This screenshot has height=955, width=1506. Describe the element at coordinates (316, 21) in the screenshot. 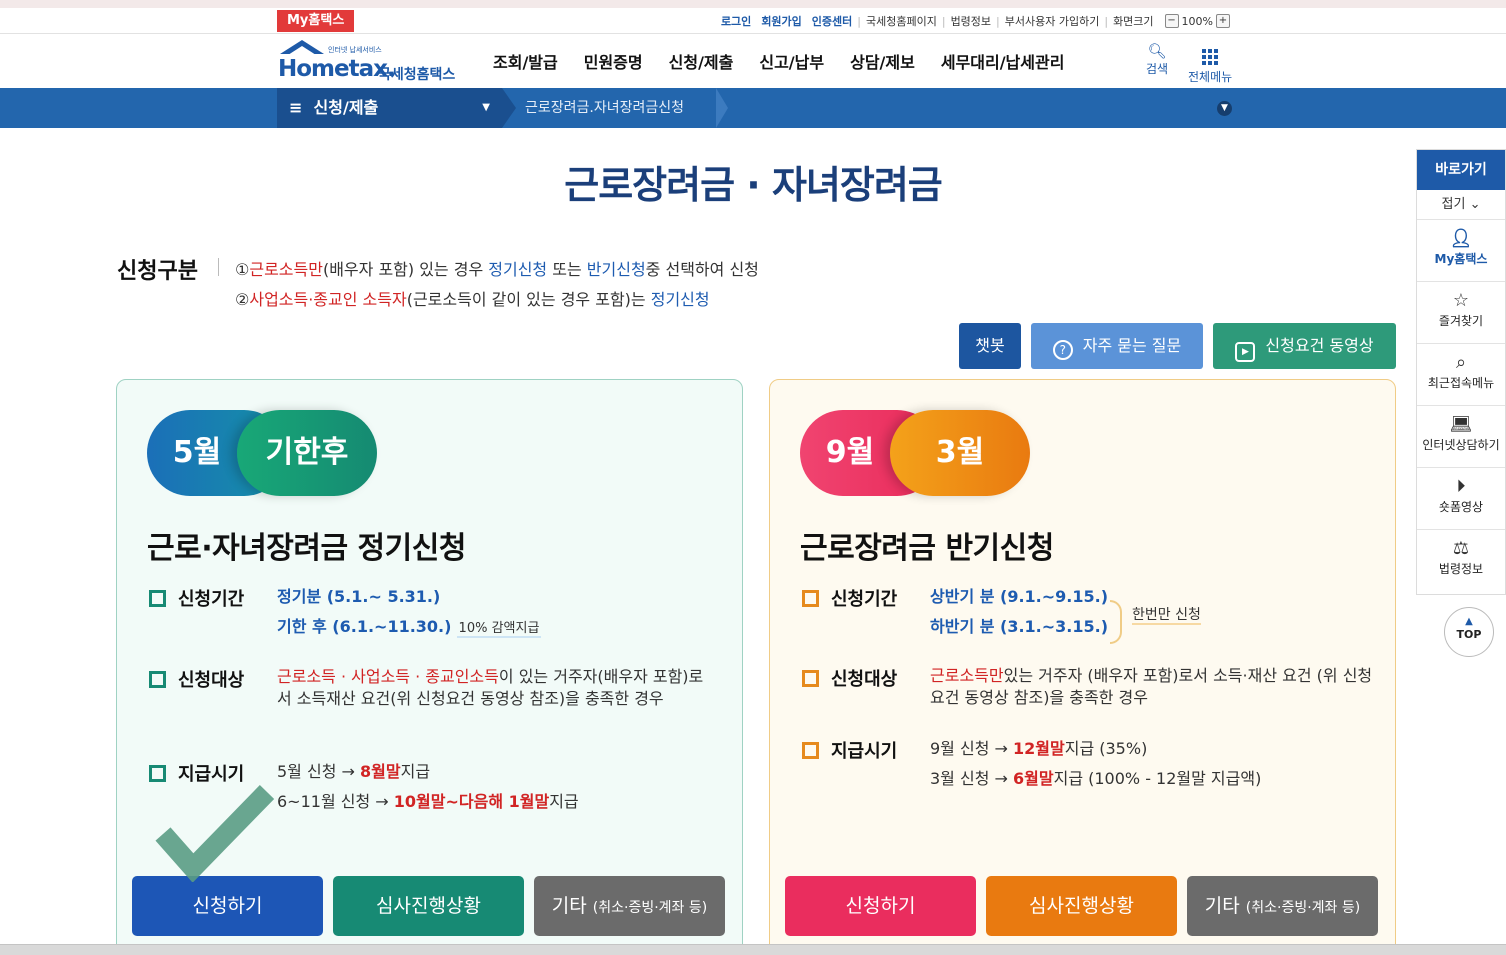

I see `my-hometax-tab: My홈택스` at that location.